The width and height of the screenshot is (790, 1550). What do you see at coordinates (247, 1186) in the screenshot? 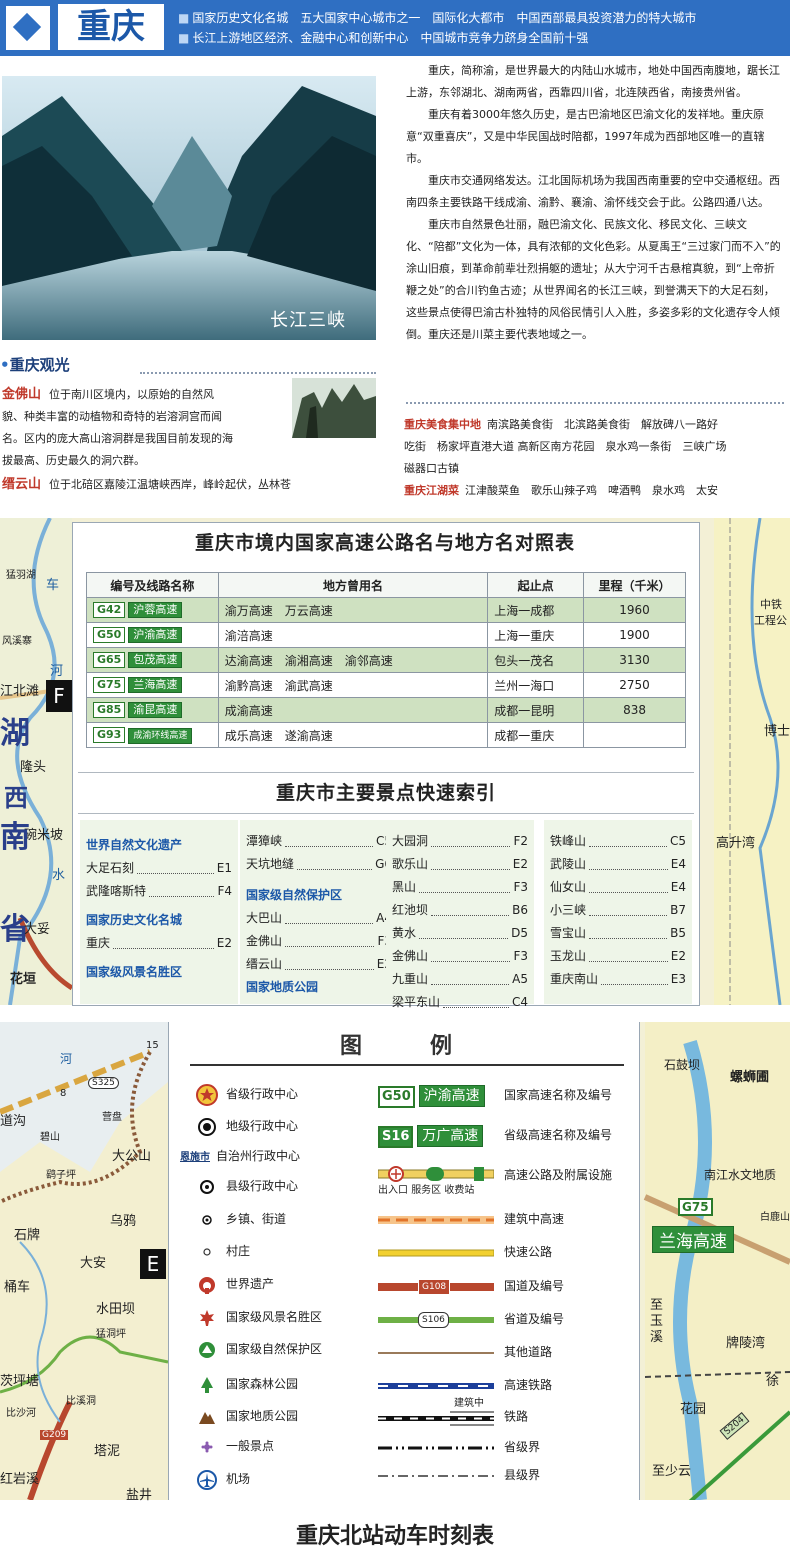
I see `legend-item: 县级行政中心` at bounding box center [247, 1186].